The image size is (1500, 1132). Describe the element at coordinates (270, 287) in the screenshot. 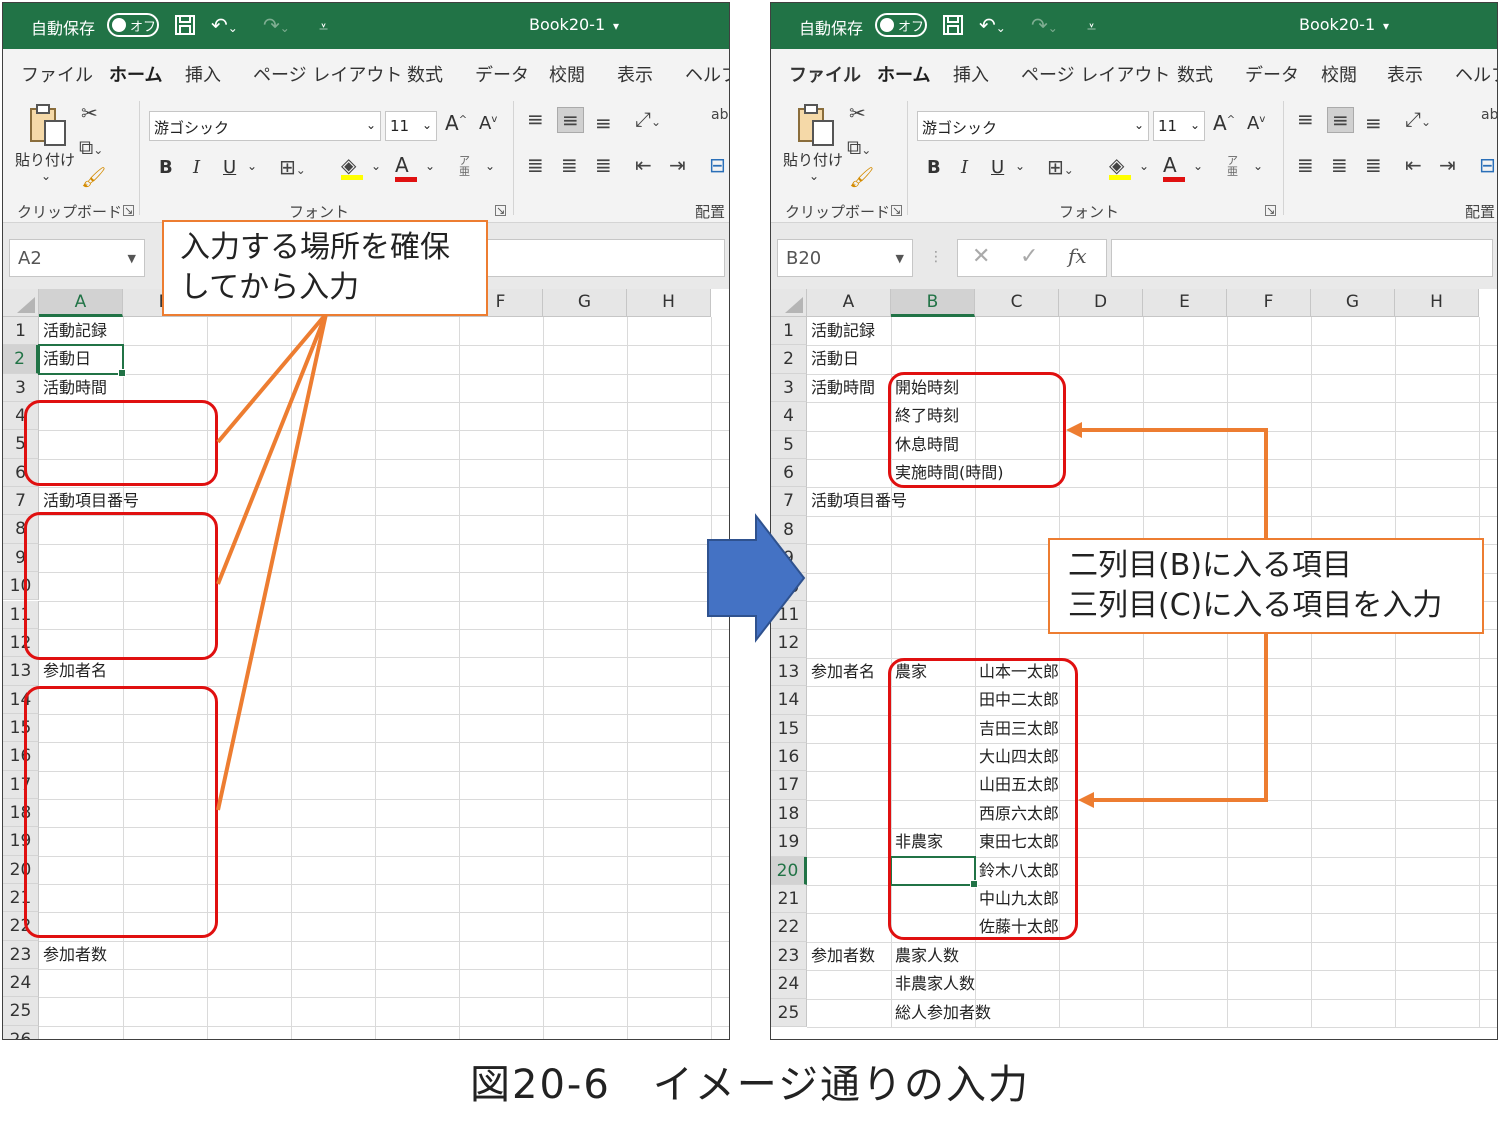

I see `callout-left-line2: してから入力` at that location.